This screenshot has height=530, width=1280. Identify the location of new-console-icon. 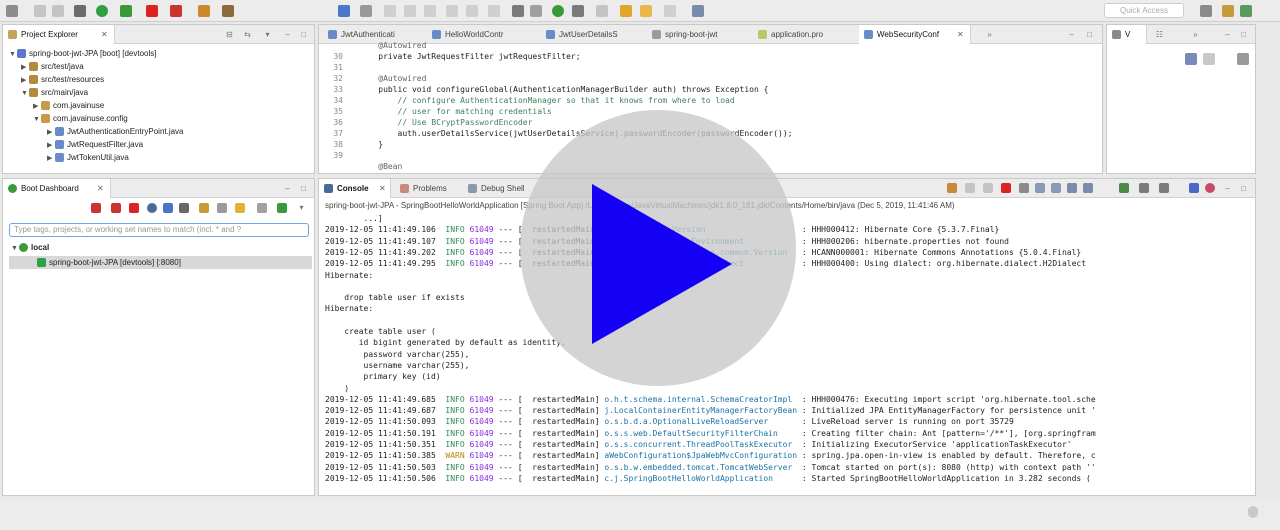
(1164, 188).